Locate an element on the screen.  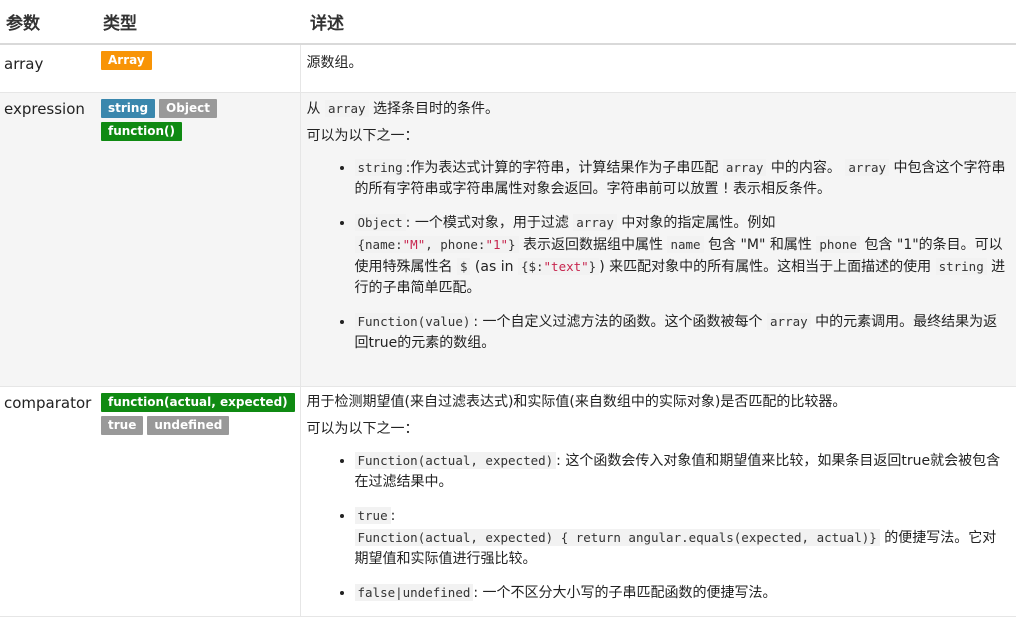
table-header-row: 参数 类型 详述 is located at coordinates (508, 22).